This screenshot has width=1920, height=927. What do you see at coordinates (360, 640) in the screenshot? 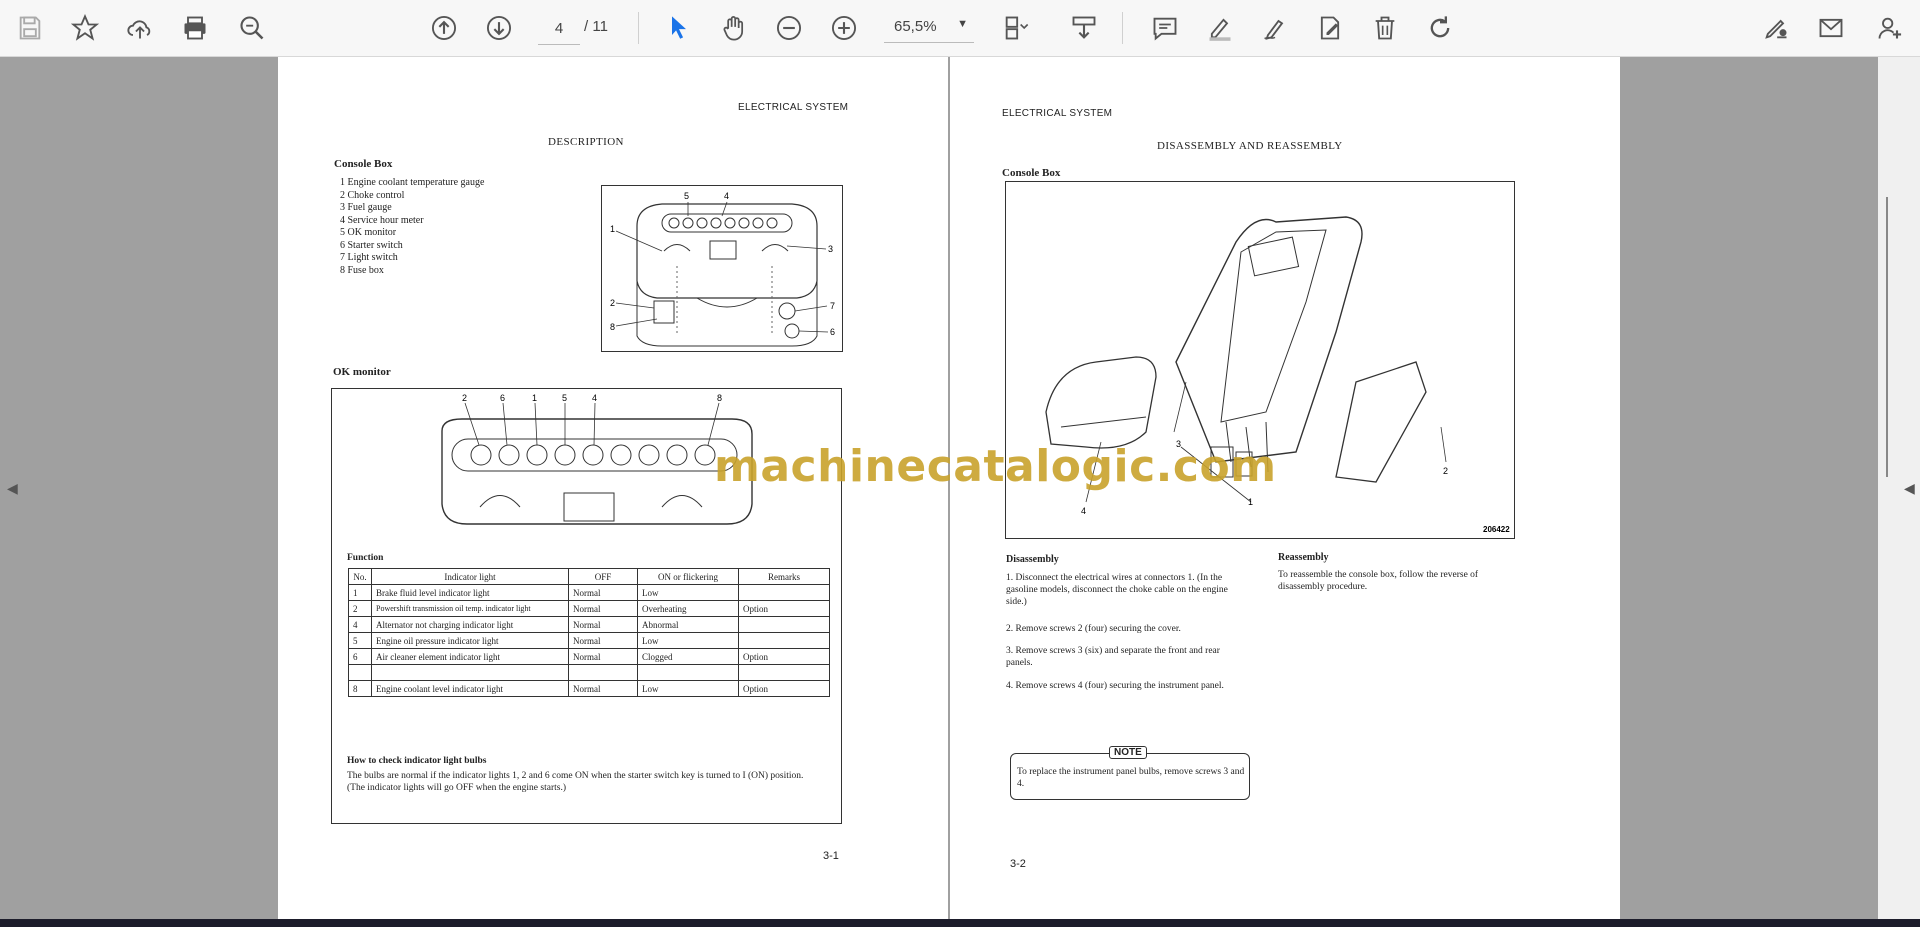
I see `table-cell: 5` at bounding box center [360, 640].